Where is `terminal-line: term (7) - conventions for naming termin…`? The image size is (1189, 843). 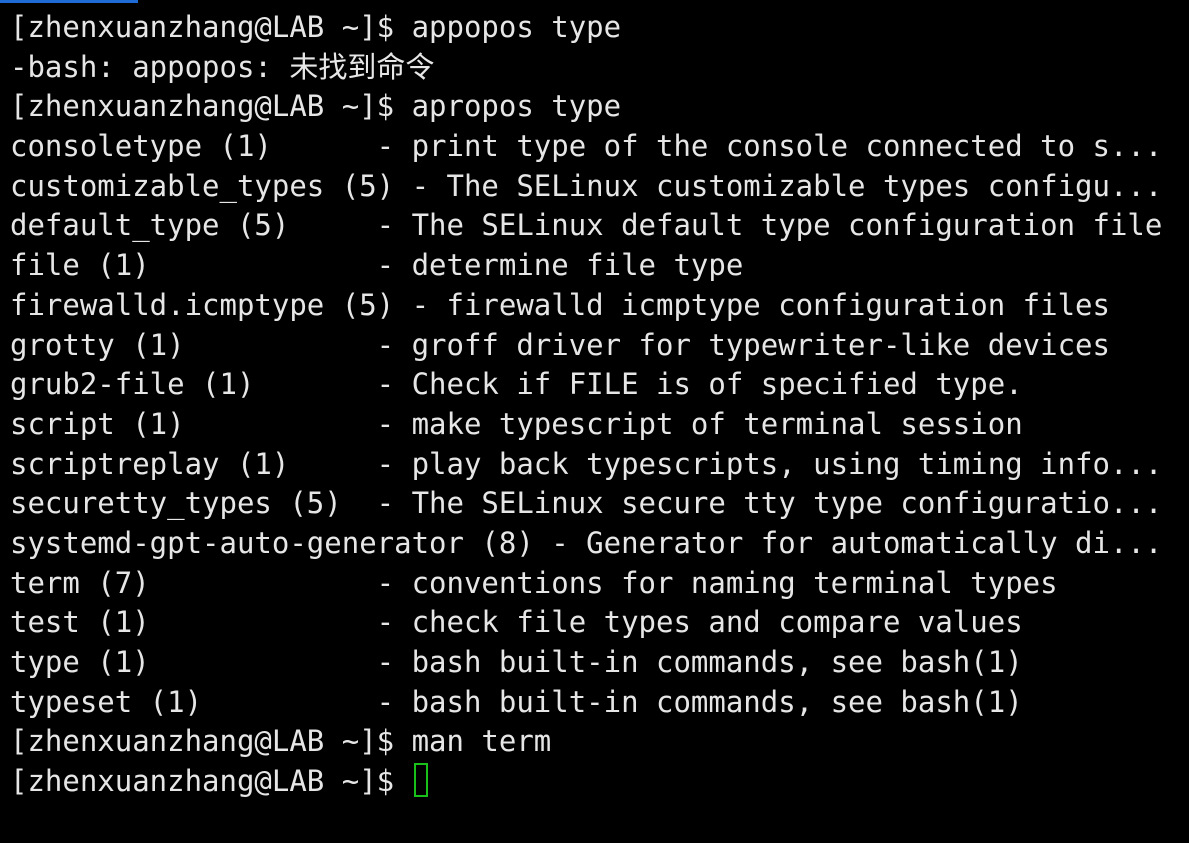
terminal-line: term (7) - conventions for naming termin… is located at coordinates (534, 582).